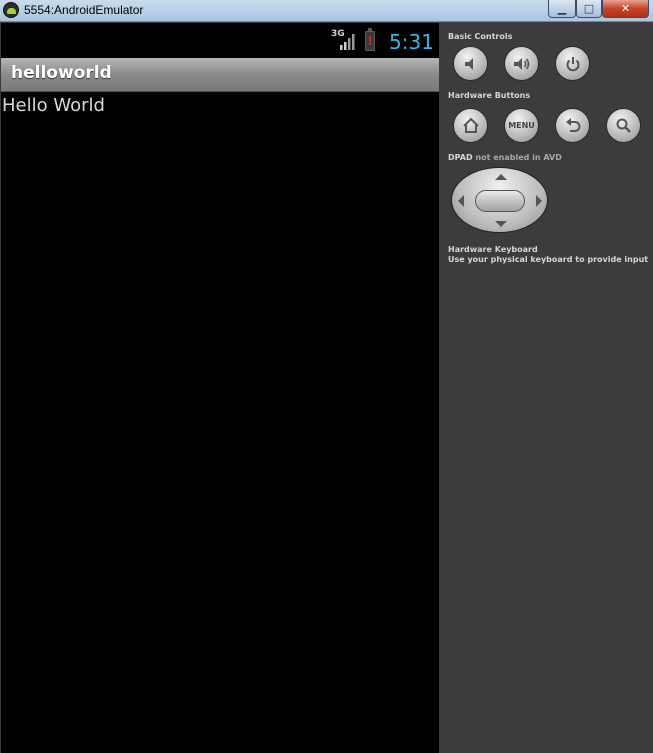  What do you see at coordinates (501, 224) in the screenshot?
I see `dpad-down-icon` at bounding box center [501, 224].